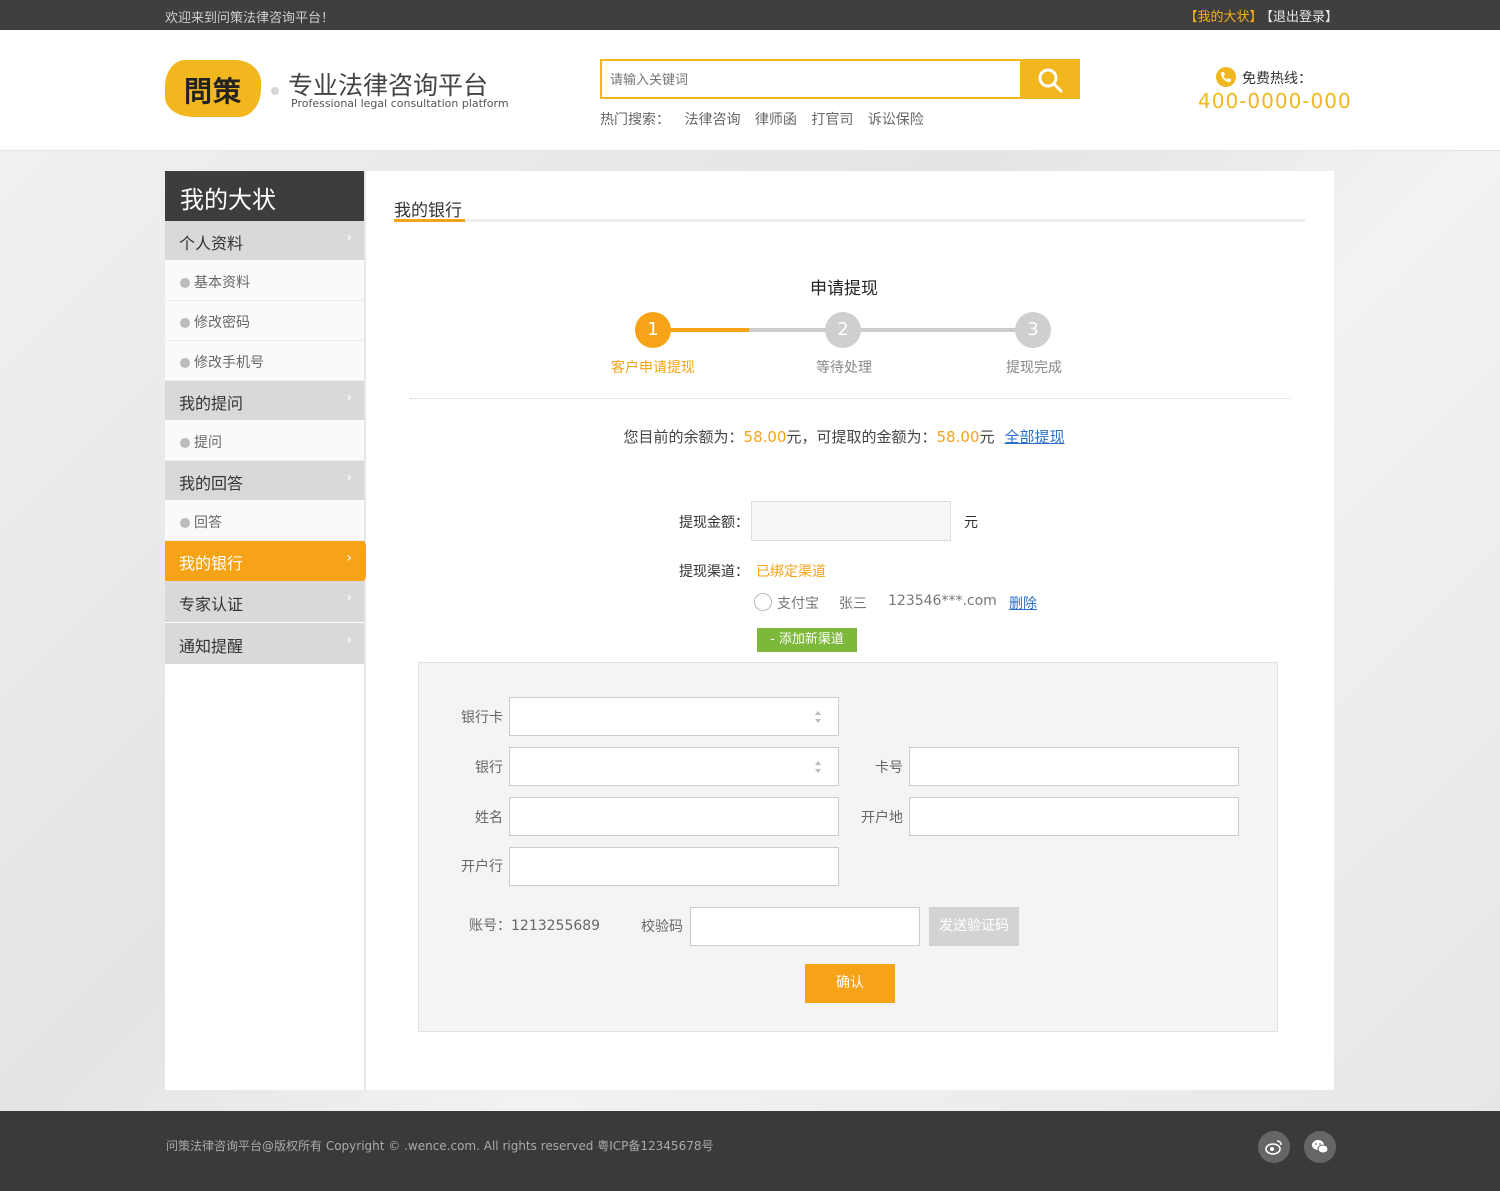 The height and width of the screenshot is (1191, 1500). I want to click on name-field, so click(674, 816).